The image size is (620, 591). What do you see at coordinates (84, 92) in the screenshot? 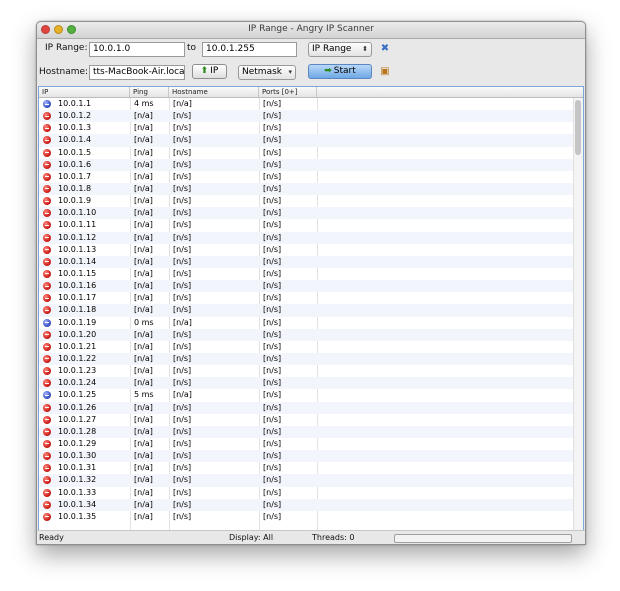
I see `column-header-ip: IP` at bounding box center [84, 92].